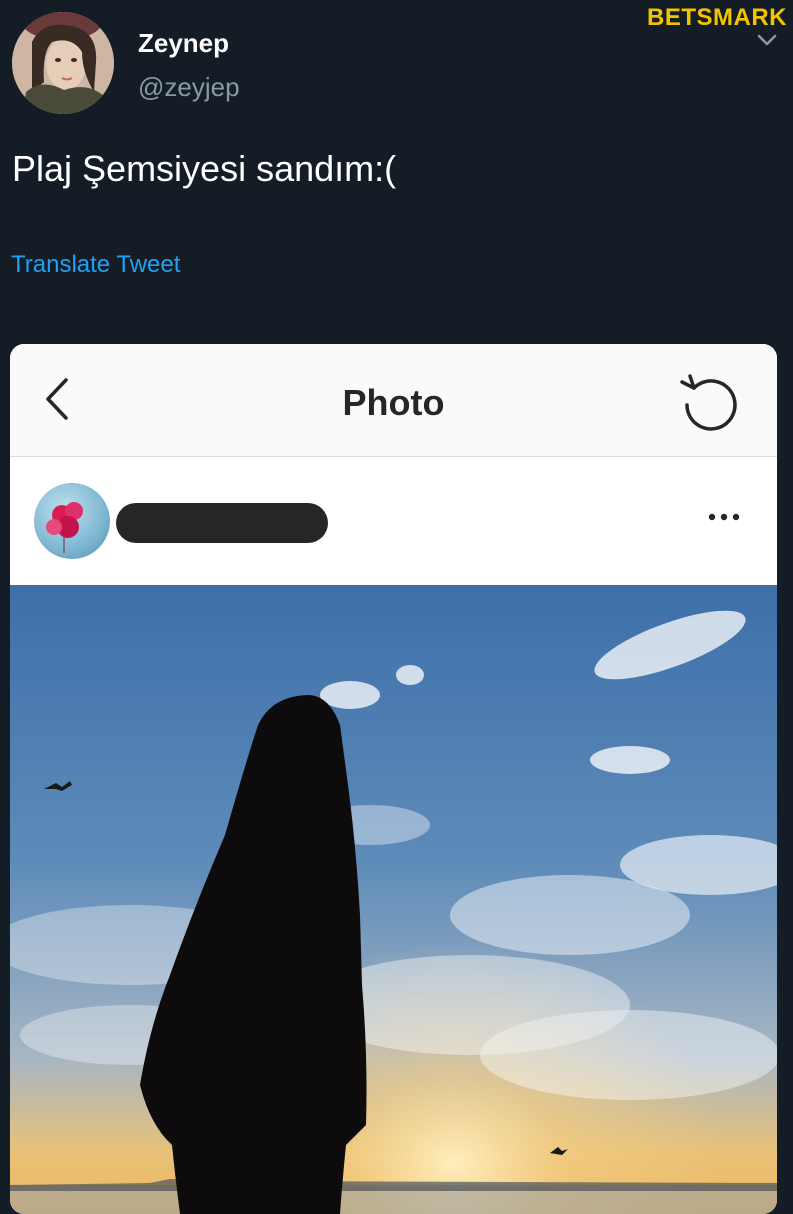  Describe the element at coordinates (222, 523) in the screenshot. I see `redacted-username` at that location.